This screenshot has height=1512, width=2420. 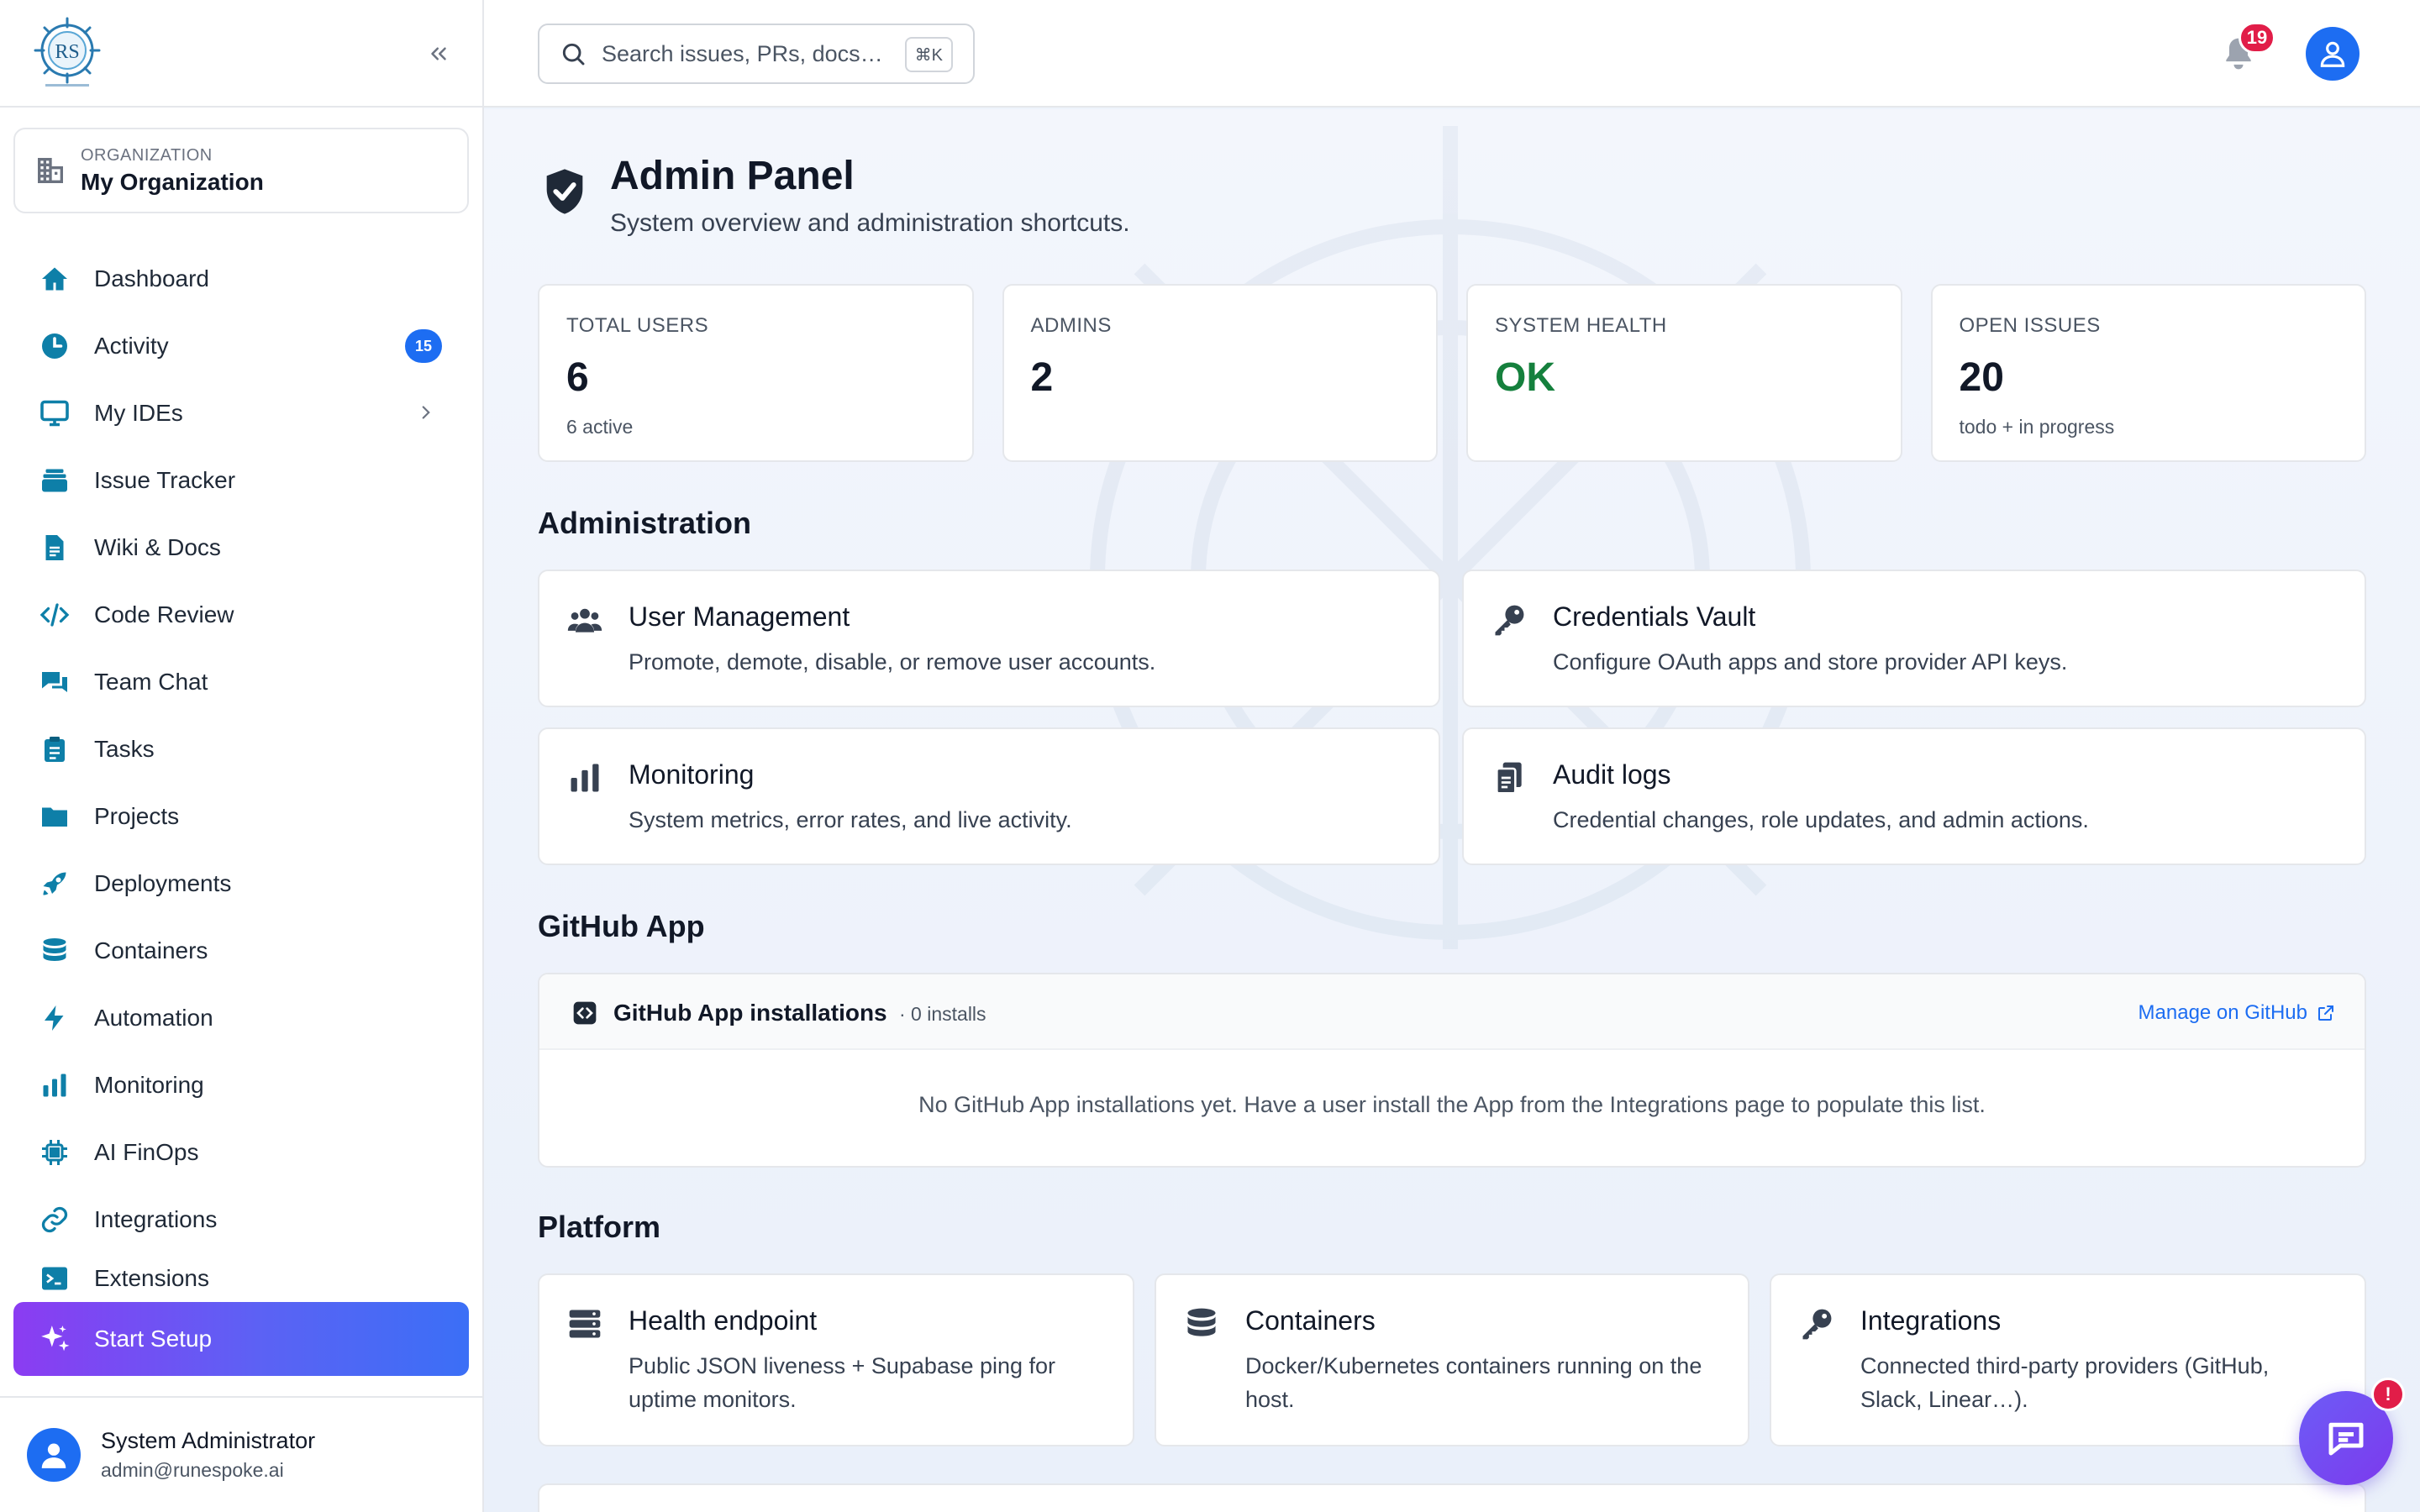 What do you see at coordinates (1525, 377) in the screenshot?
I see `stat-value-health: OK` at bounding box center [1525, 377].